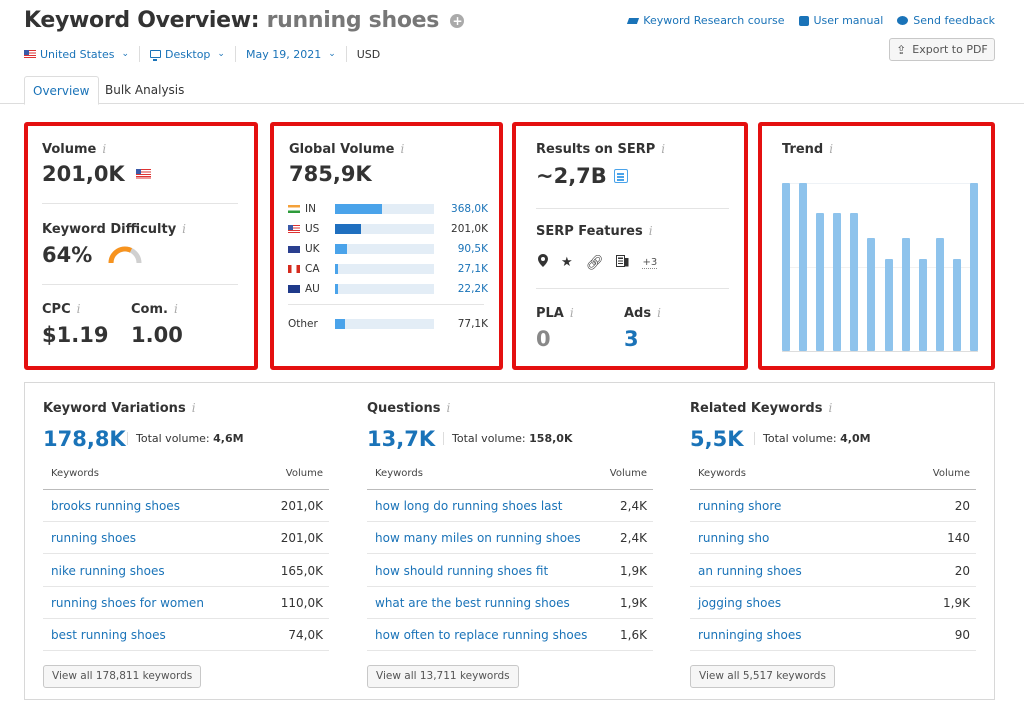  Describe the element at coordinates (186, 571) in the screenshot. I see `table-row: nike running shoes 165,0K` at that location.